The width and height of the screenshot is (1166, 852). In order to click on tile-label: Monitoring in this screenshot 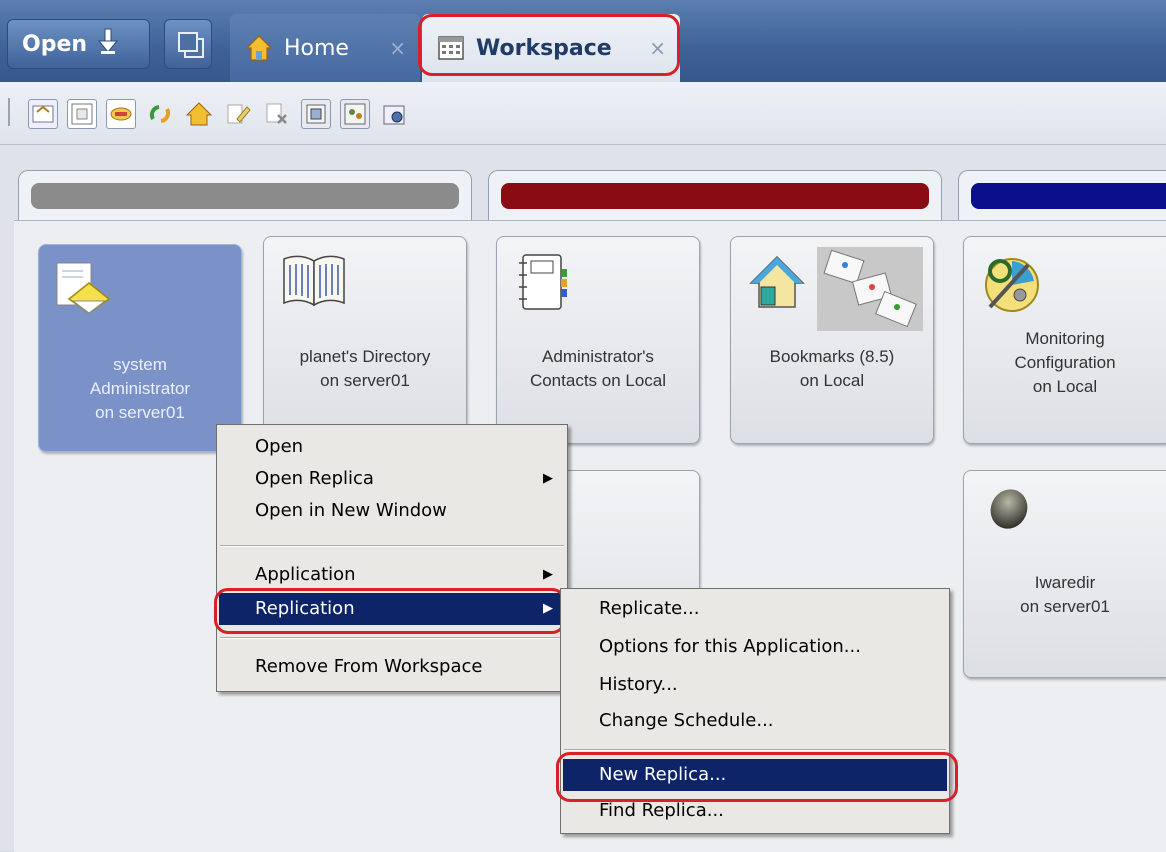, I will do `click(1065, 338)`.